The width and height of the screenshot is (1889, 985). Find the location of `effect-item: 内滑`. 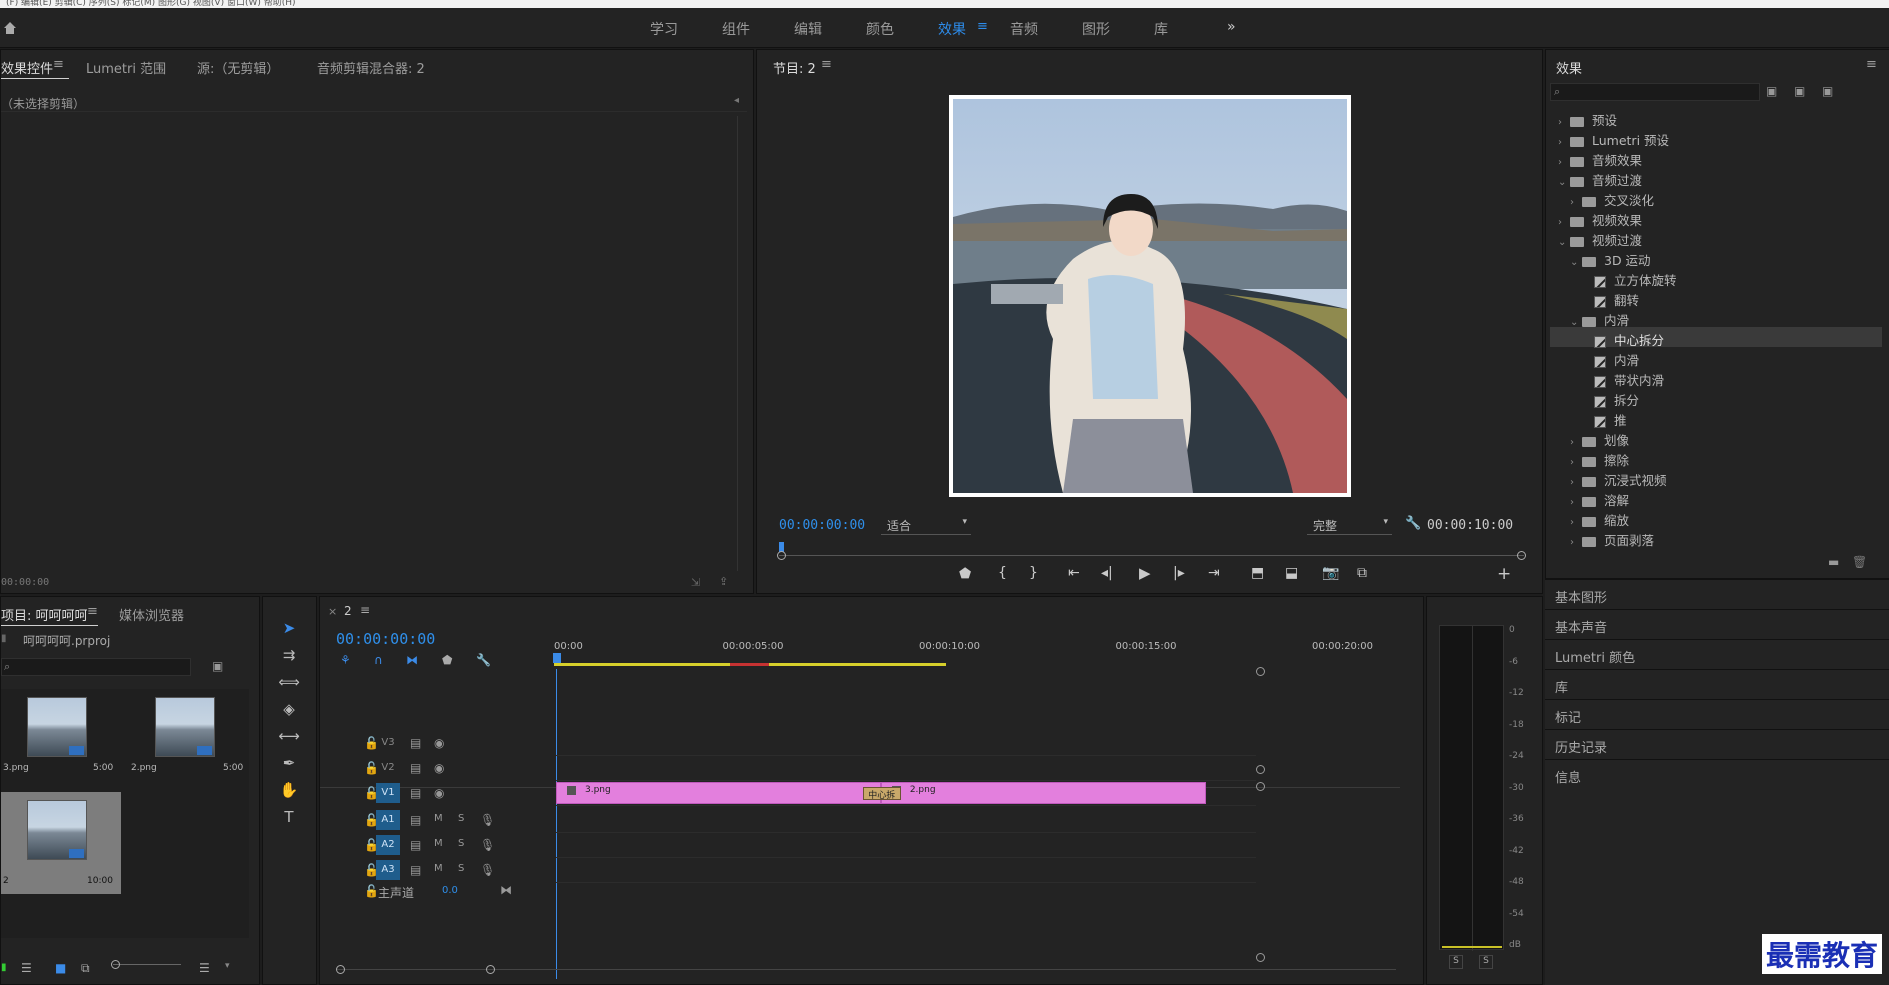

effect-item: 内滑 is located at coordinates (1716, 357).